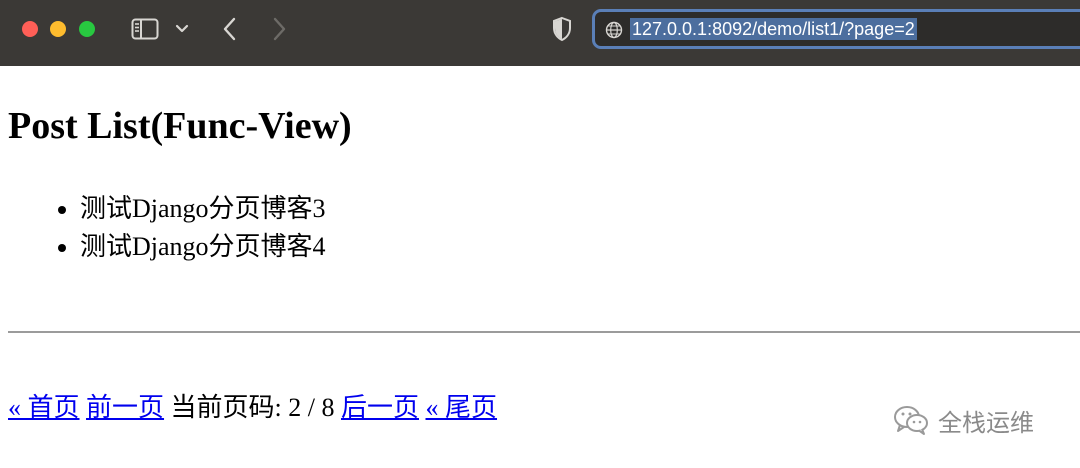 Image resolution: width=1080 pixels, height=468 pixels. What do you see at coordinates (203, 247) in the screenshot?
I see `post-list-item: 测试Django分页博客4` at bounding box center [203, 247].